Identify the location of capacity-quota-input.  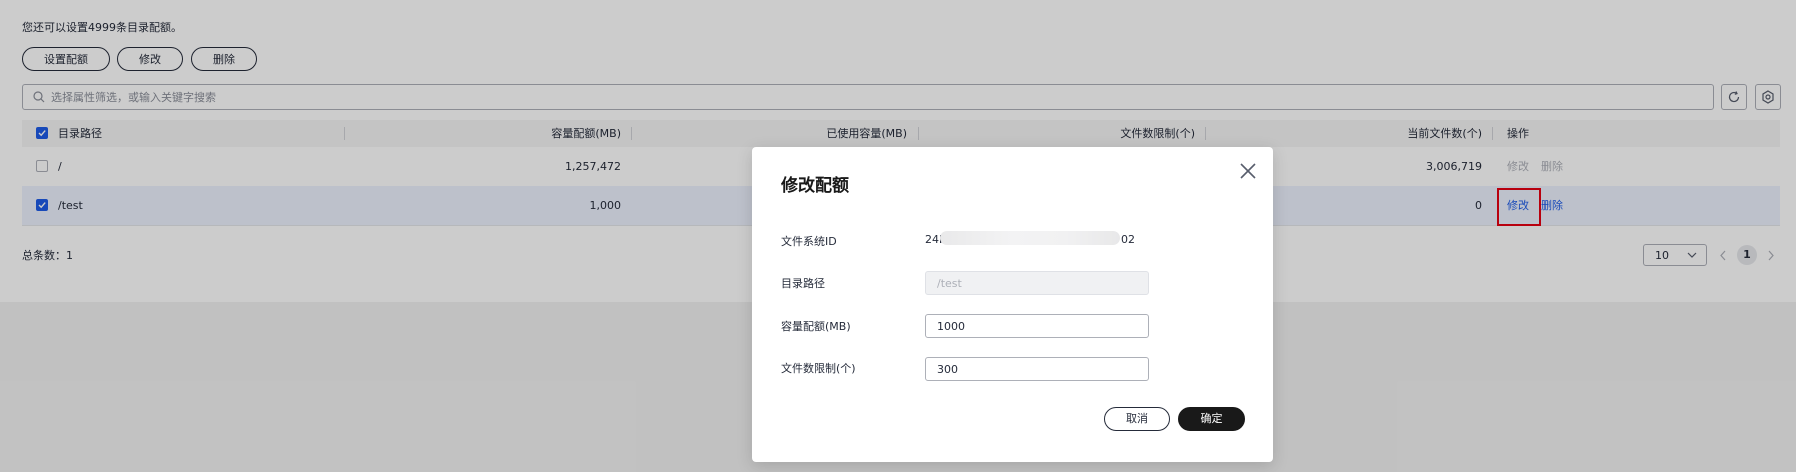
(1037, 326).